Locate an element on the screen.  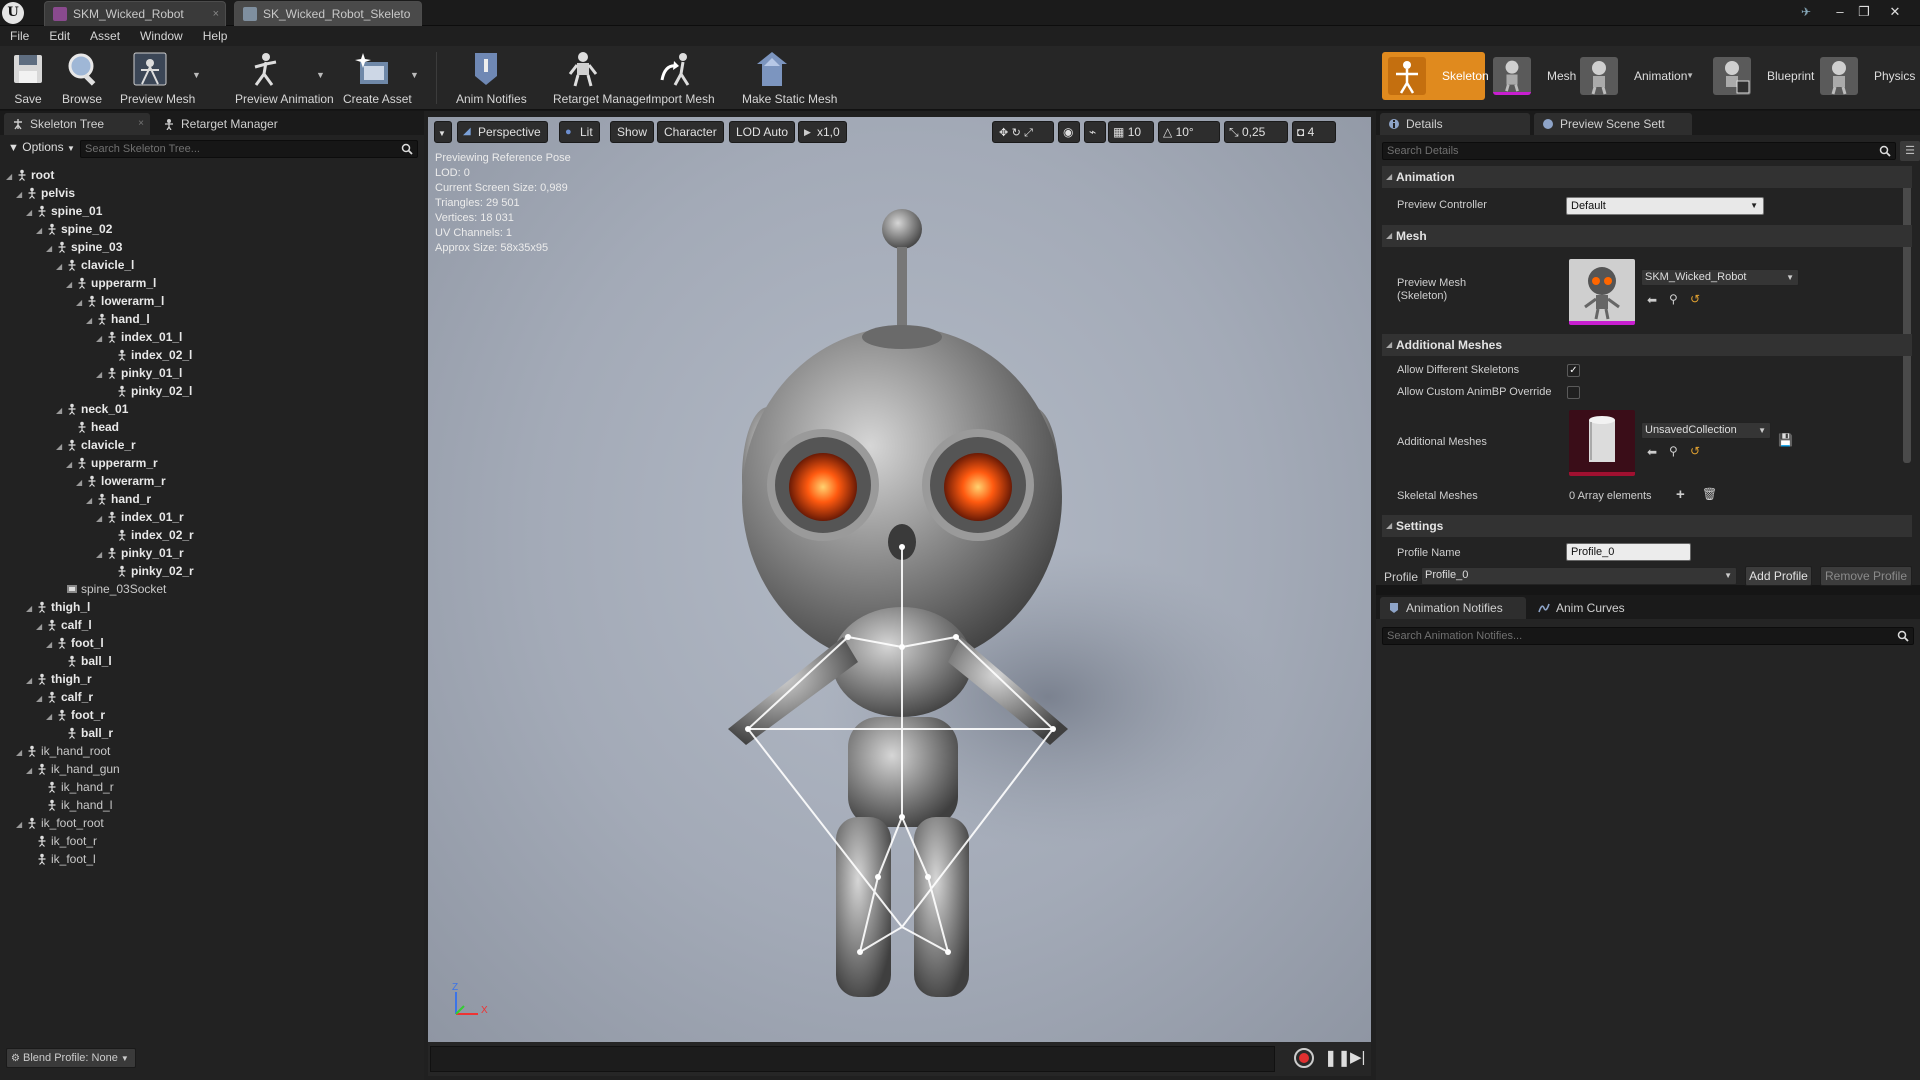
preview-mesh-dropdown-icon: ▼ is located at coordinates (196, 75).